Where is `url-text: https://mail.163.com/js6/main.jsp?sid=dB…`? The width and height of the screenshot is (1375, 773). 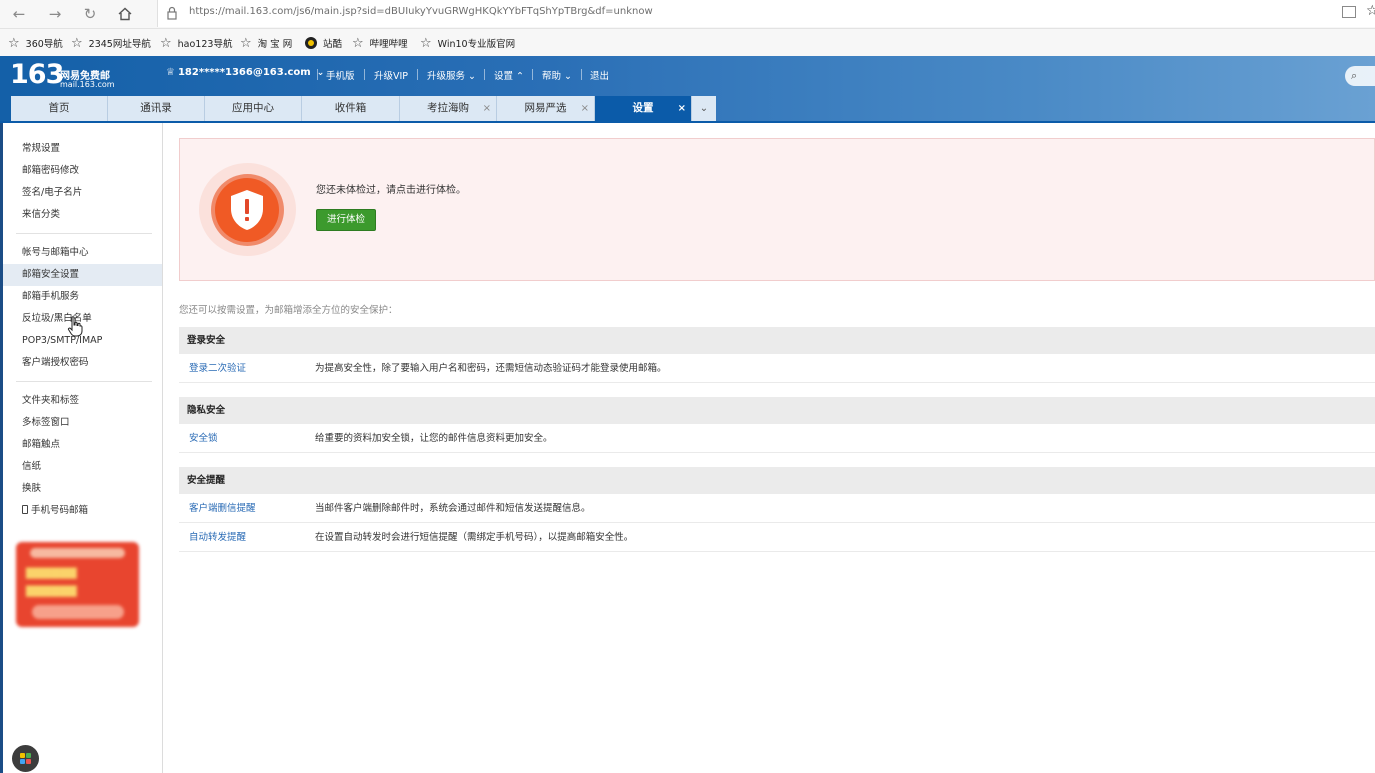
url-text: https://mail.163.com/js6/main.jsp?sid=dB… is located at coordinates (421, 11).